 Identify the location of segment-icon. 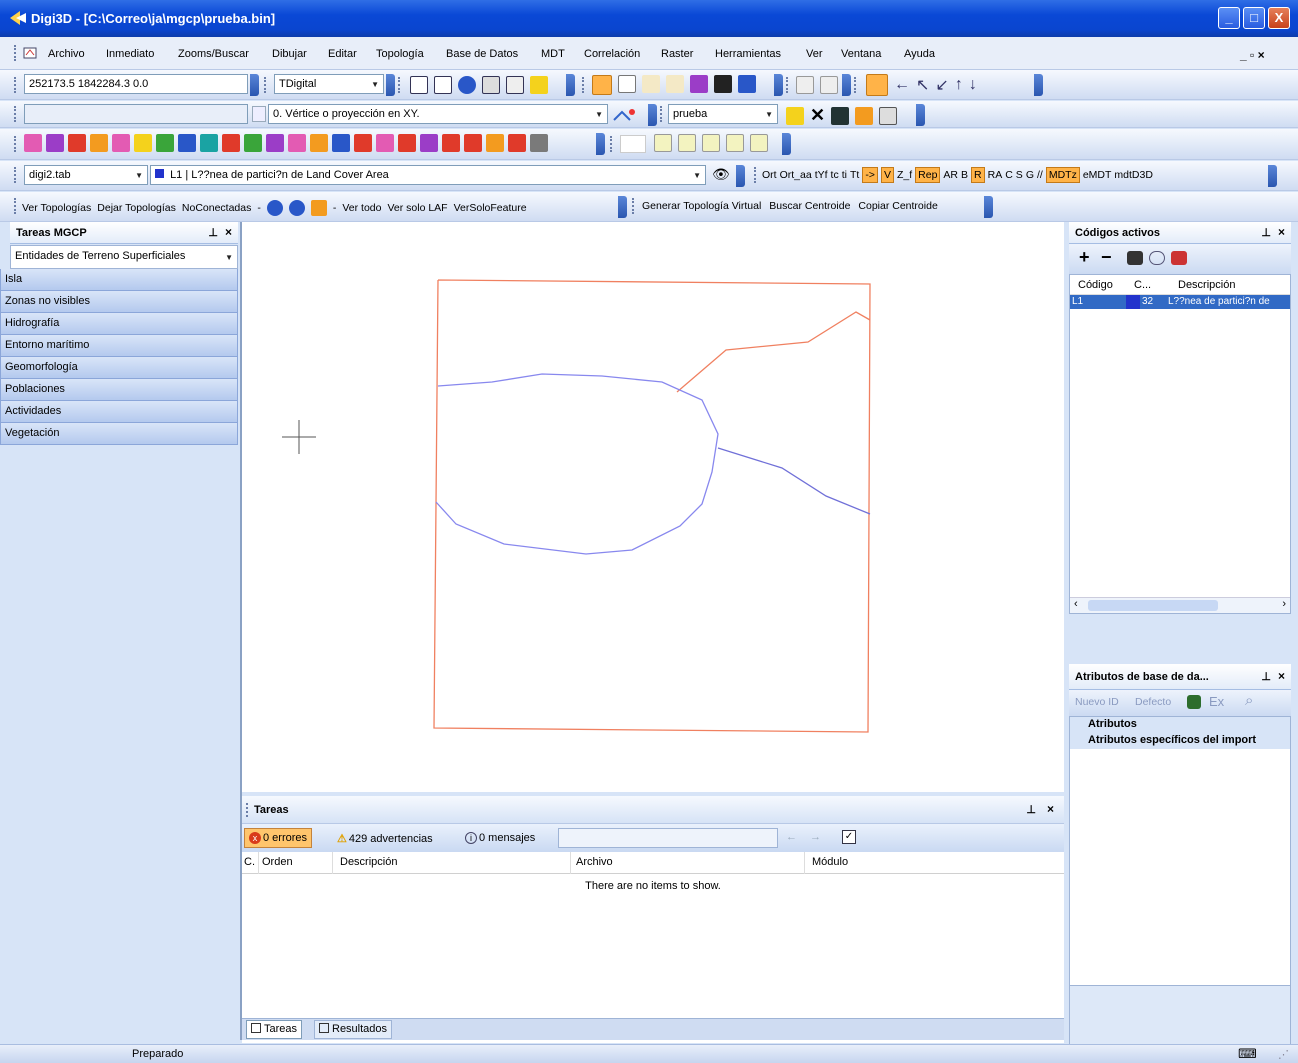
(829, 85).